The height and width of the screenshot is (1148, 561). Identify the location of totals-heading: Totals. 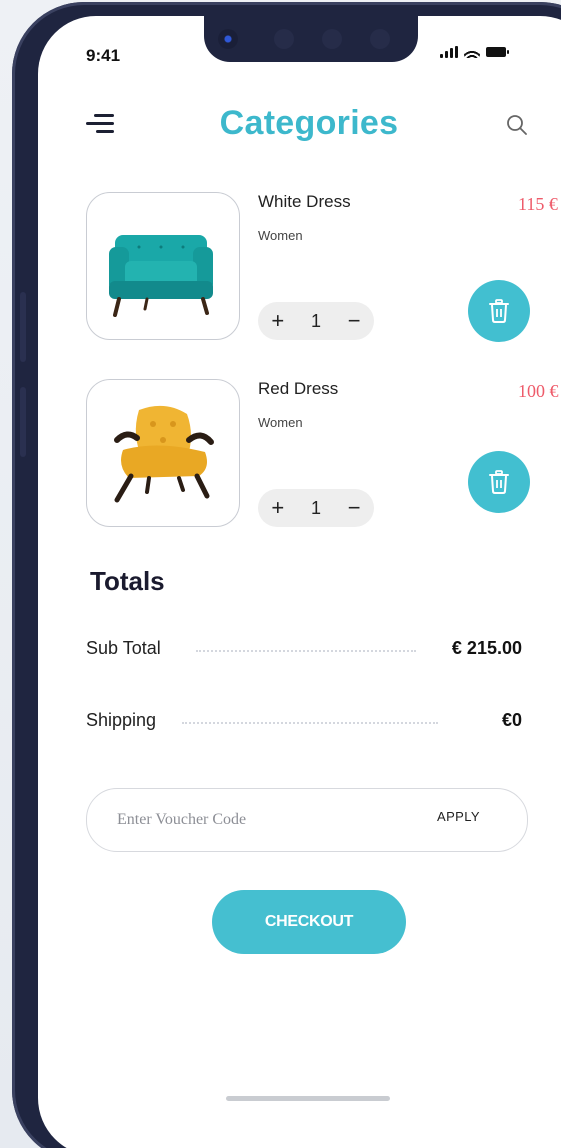
(127, 581).